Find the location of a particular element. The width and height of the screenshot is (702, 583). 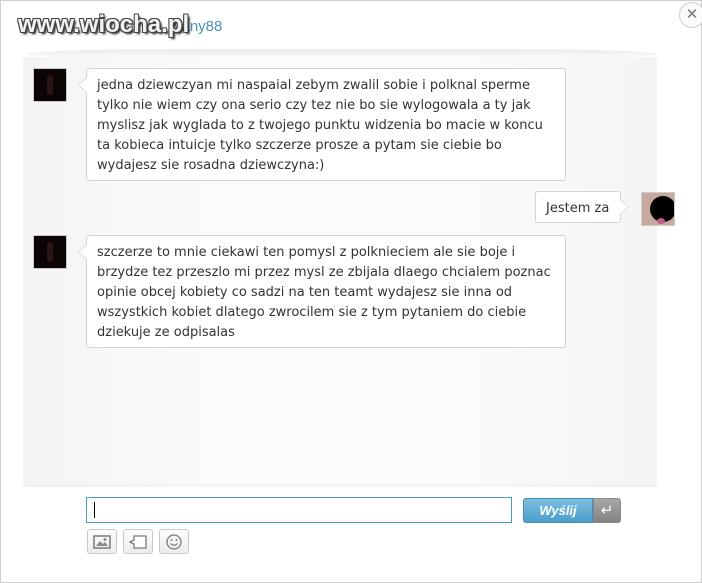

avatar-dot is located at coordinates (661, 221).